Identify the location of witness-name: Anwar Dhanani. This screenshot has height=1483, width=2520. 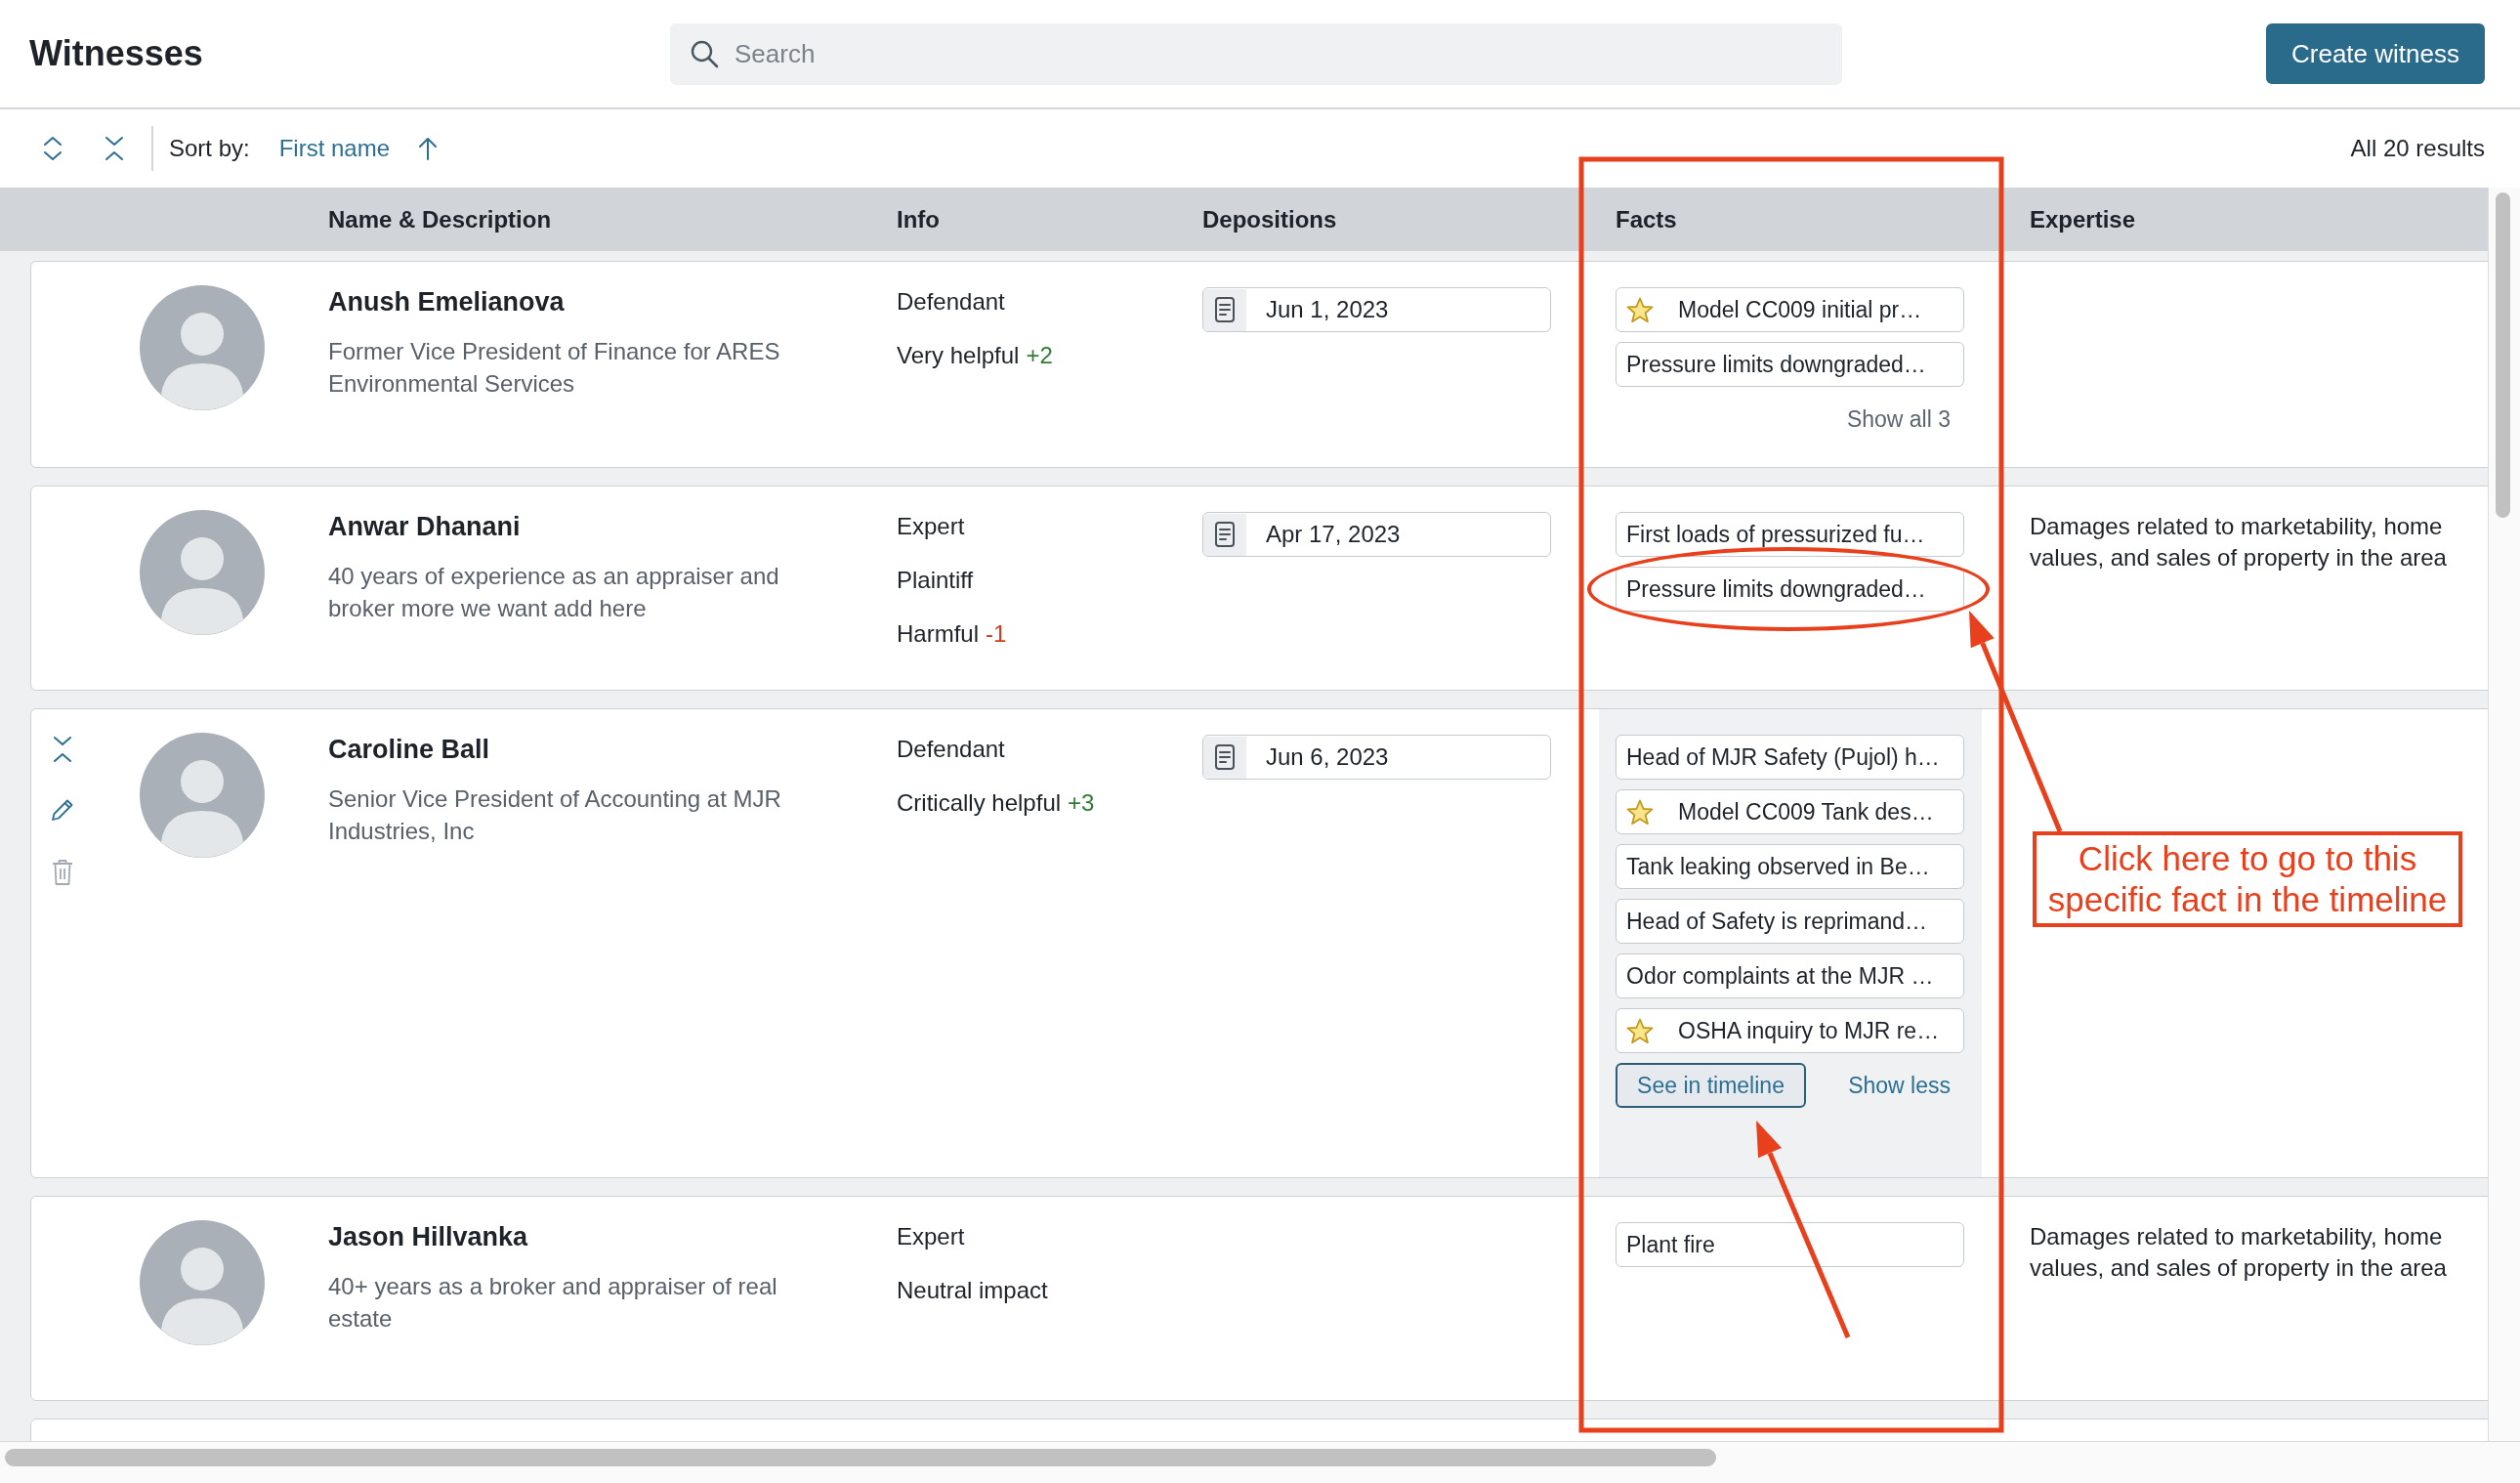
(424, 526).